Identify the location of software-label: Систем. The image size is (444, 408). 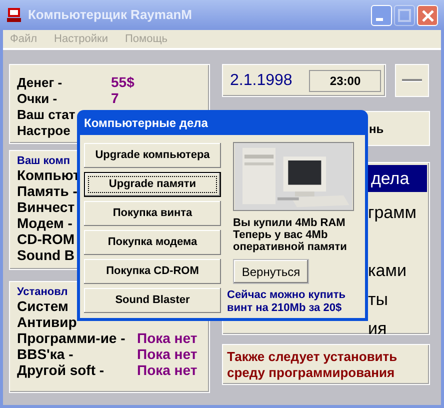
(42, 306).